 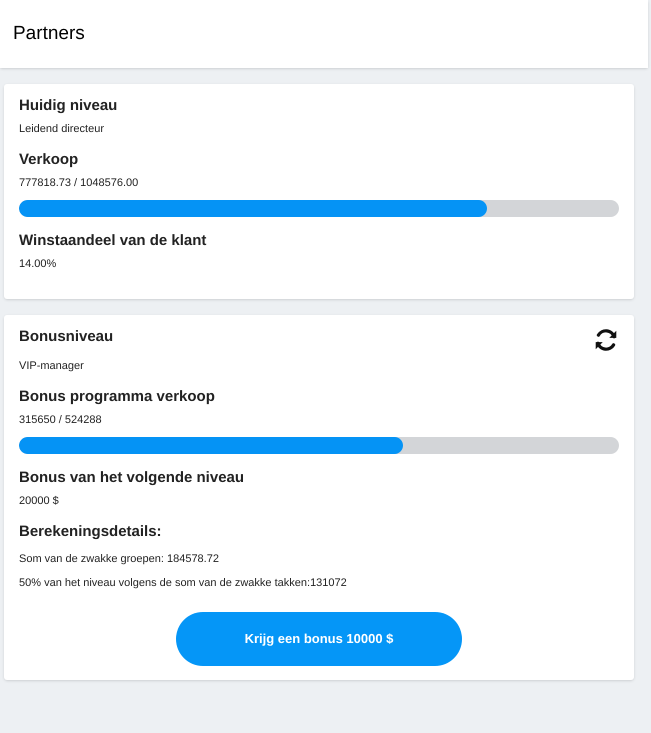 What do you see at coordinates (38, 264) in the screenshot?
I see `field-value: 14.00%` at bounding box center [38, 264].